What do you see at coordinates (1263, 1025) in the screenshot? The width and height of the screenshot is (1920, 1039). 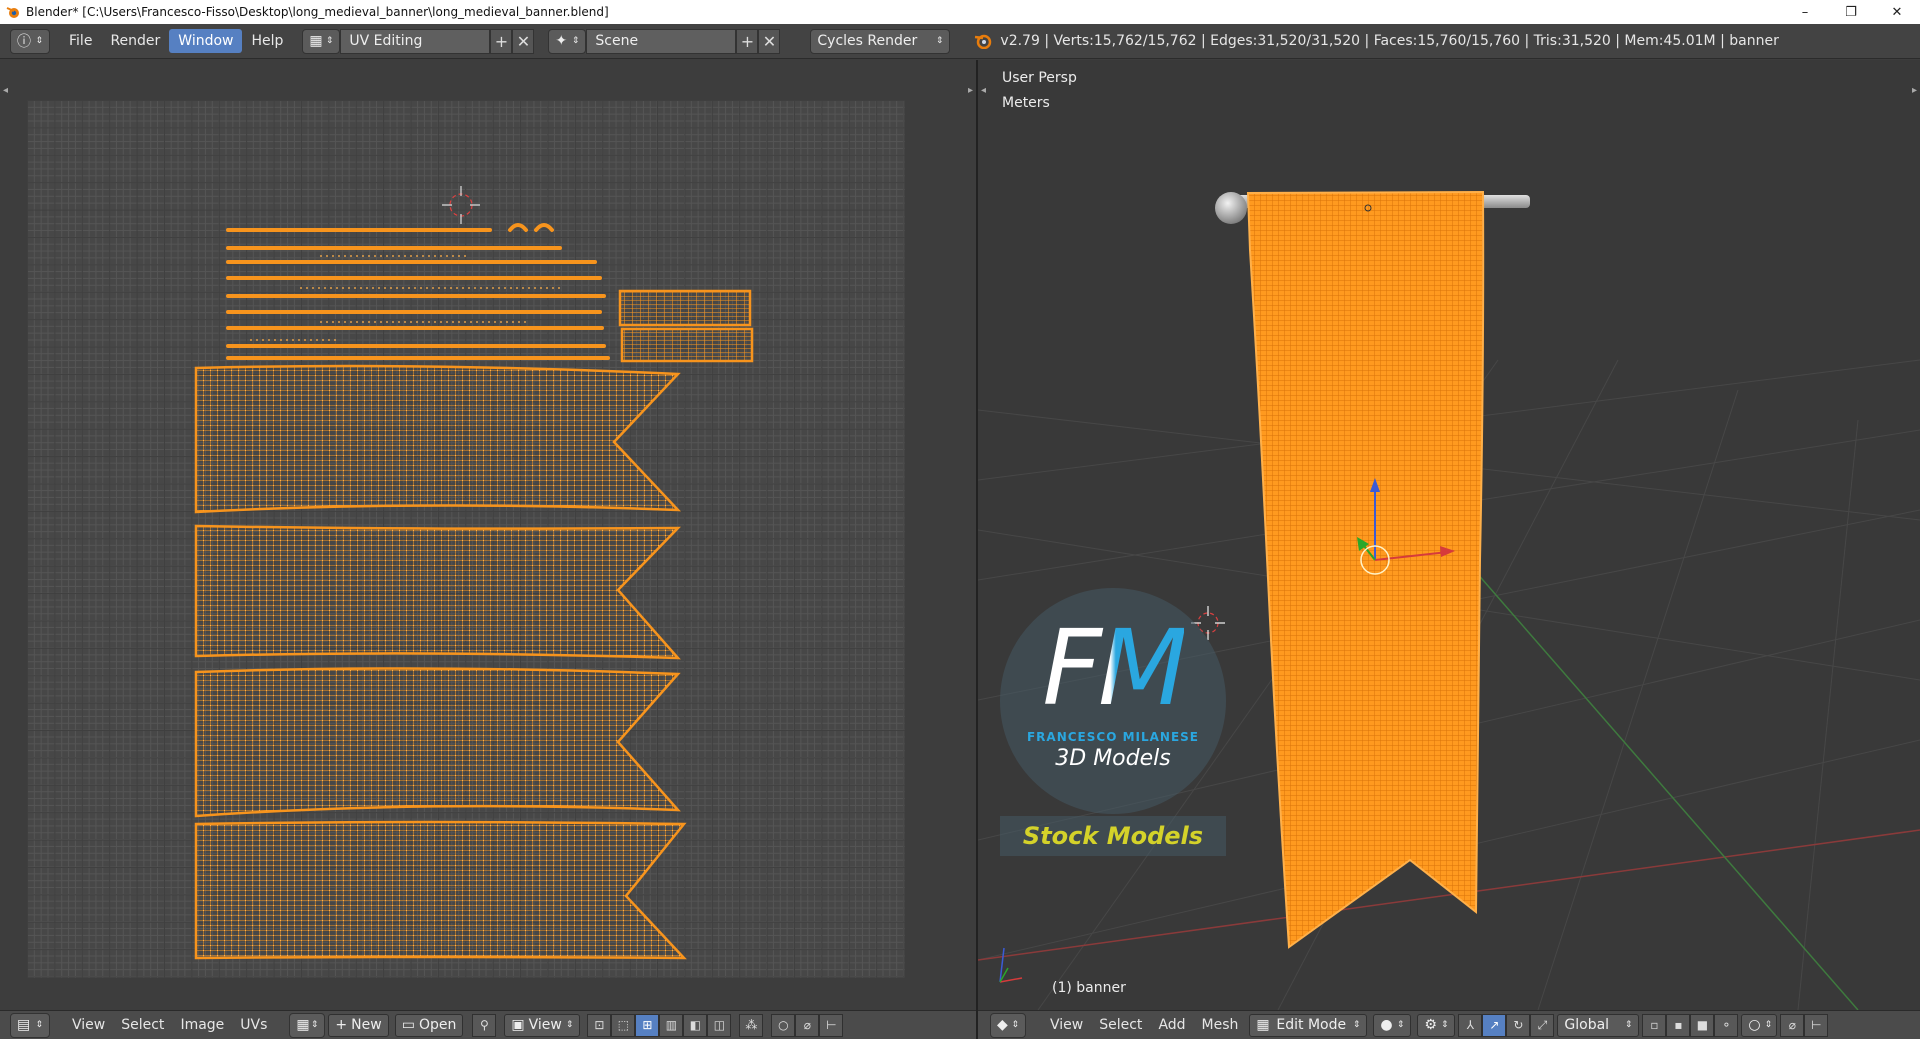 I see `edit-mode-icon: ▦` at bounding box center [1263, 1025].